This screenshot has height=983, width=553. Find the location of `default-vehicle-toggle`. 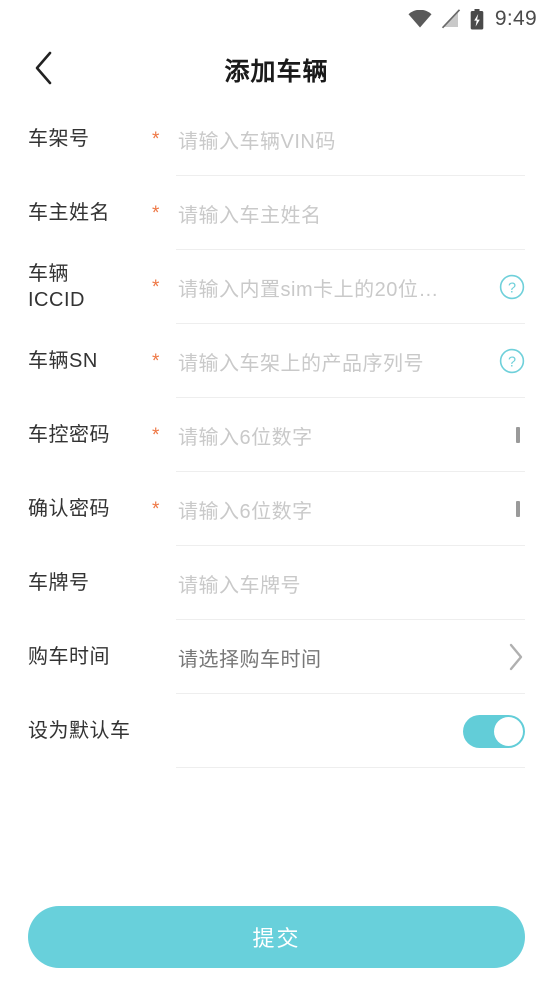

default-vehicle-toggle is located at coordinates (494, 731).